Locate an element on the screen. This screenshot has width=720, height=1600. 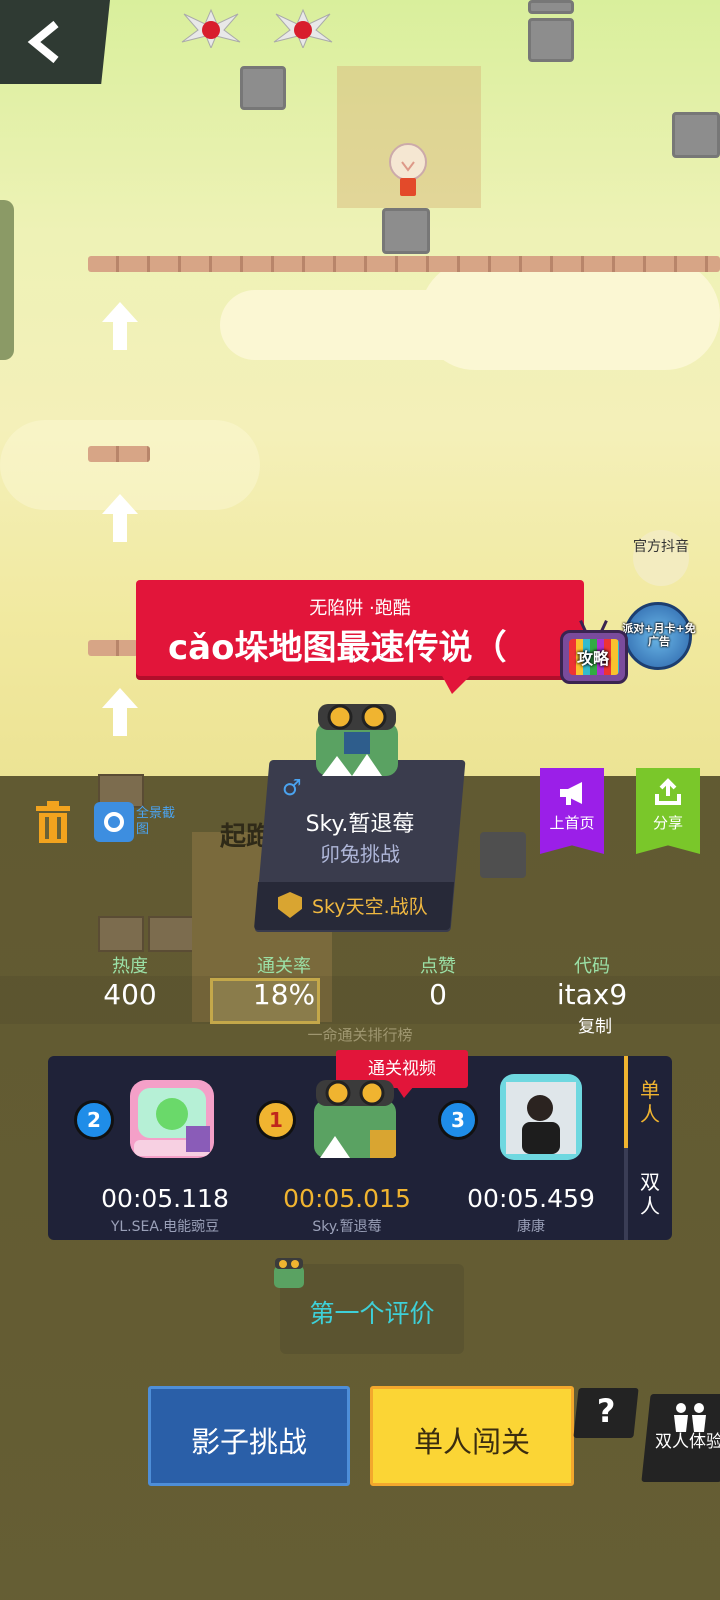
help-button: ? is located at coordinates (606, 1413).